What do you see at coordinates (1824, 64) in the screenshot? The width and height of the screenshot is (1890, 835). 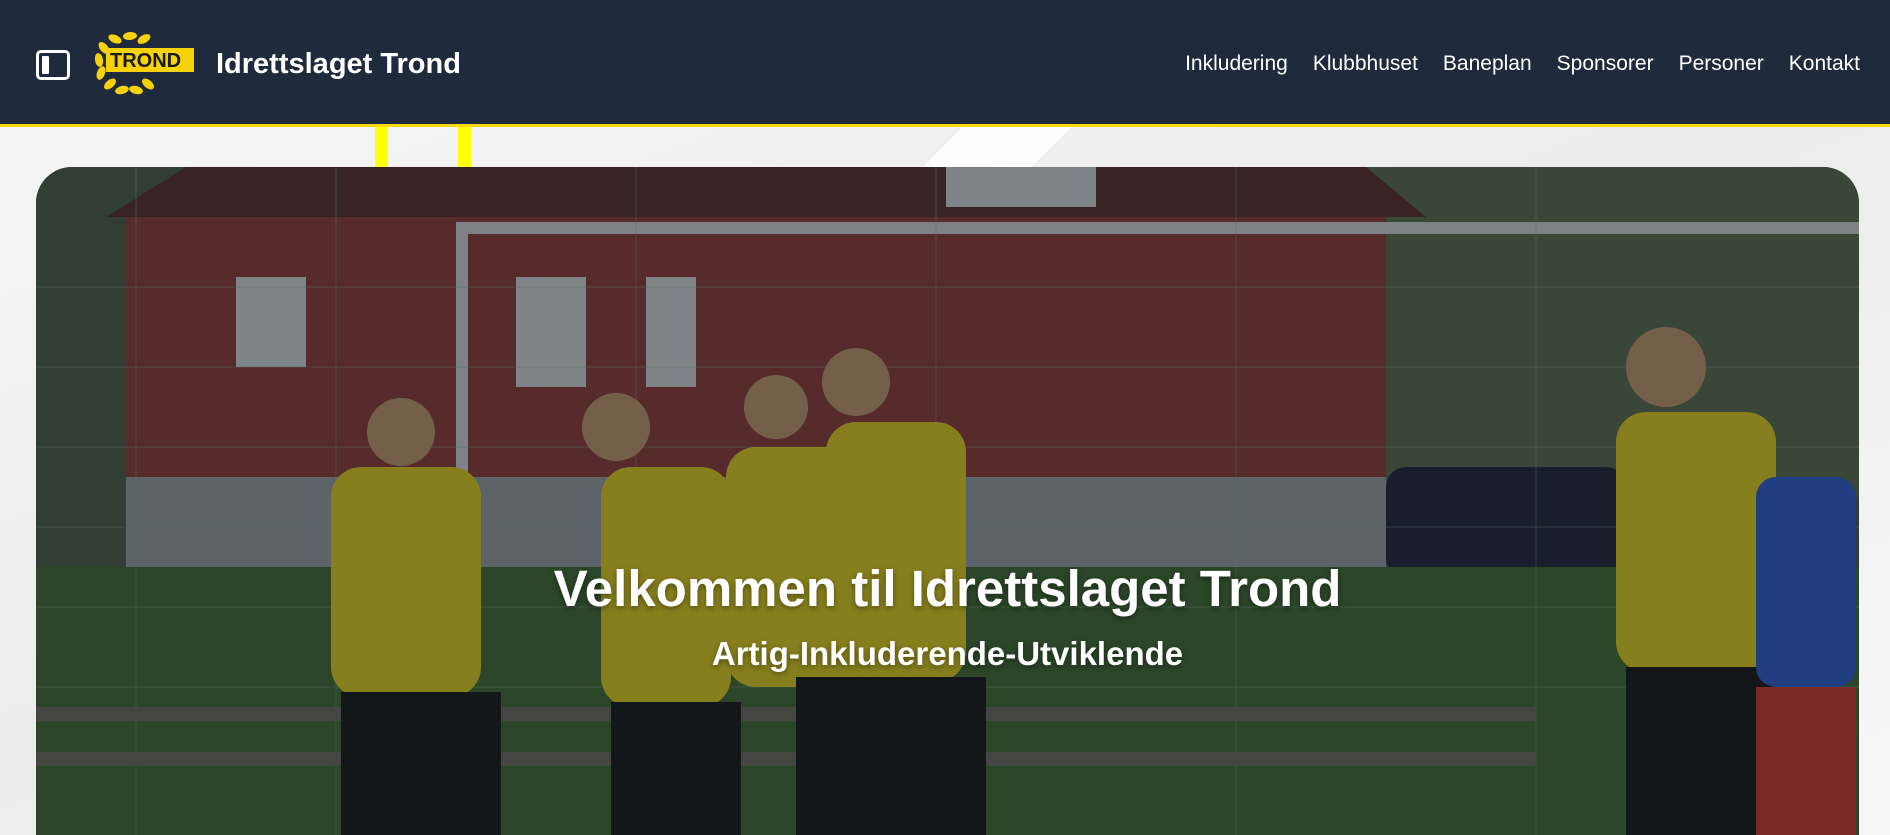 I see `nav-item-kontakt: Kontakt` at bounding box center [1824, 64].